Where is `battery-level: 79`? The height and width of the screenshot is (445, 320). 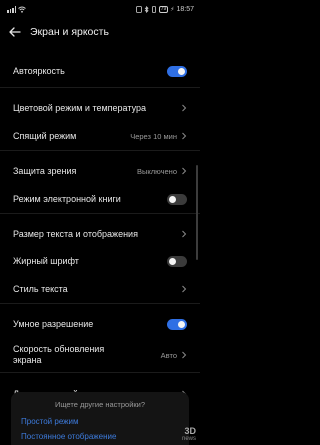
battery-level: 79 is located at coordinates (163, 8).